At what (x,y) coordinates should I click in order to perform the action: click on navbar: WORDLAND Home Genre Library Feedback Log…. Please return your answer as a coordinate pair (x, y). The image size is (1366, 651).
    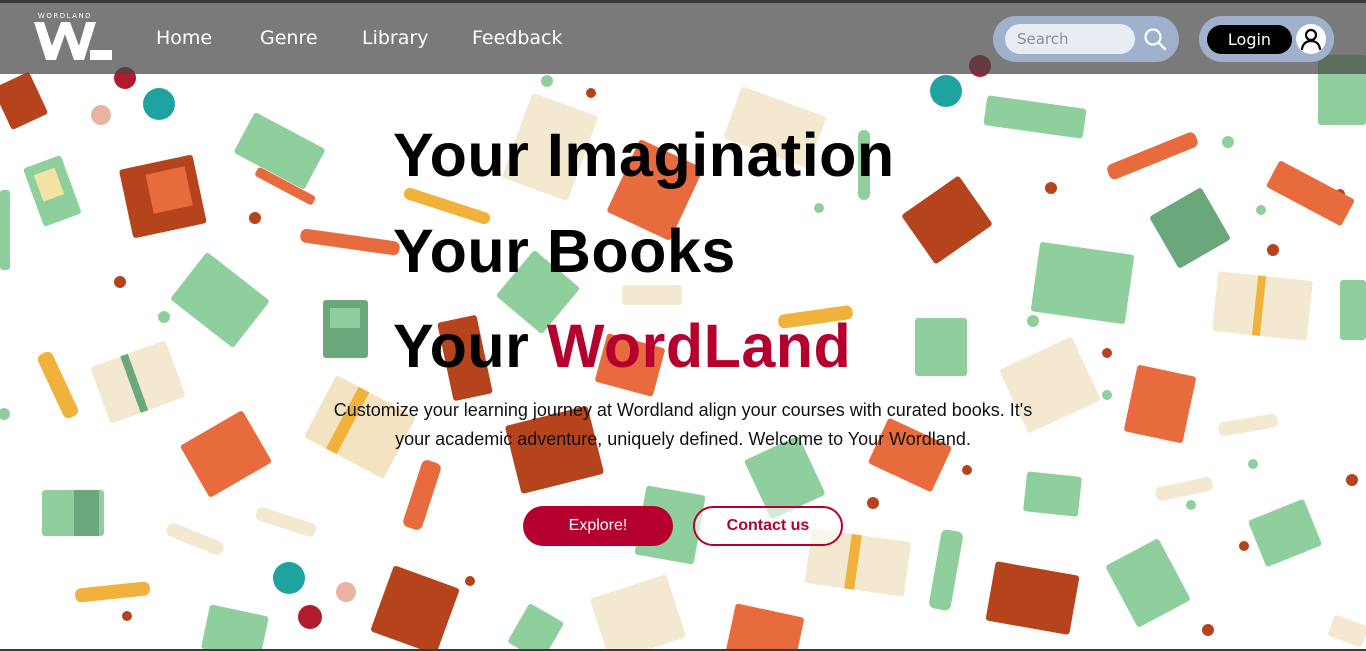
    Looking at the image, I should click on (683, 38).